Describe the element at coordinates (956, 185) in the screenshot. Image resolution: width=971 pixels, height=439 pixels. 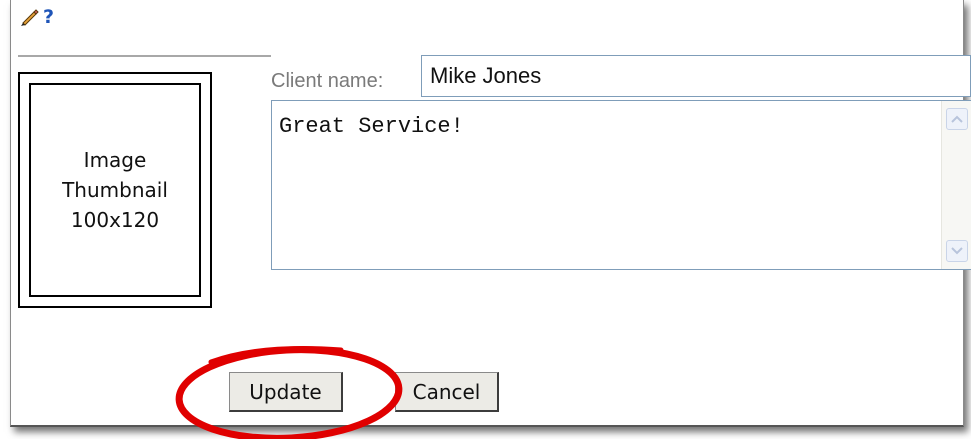
I see `comment-scrollbar` at that location.